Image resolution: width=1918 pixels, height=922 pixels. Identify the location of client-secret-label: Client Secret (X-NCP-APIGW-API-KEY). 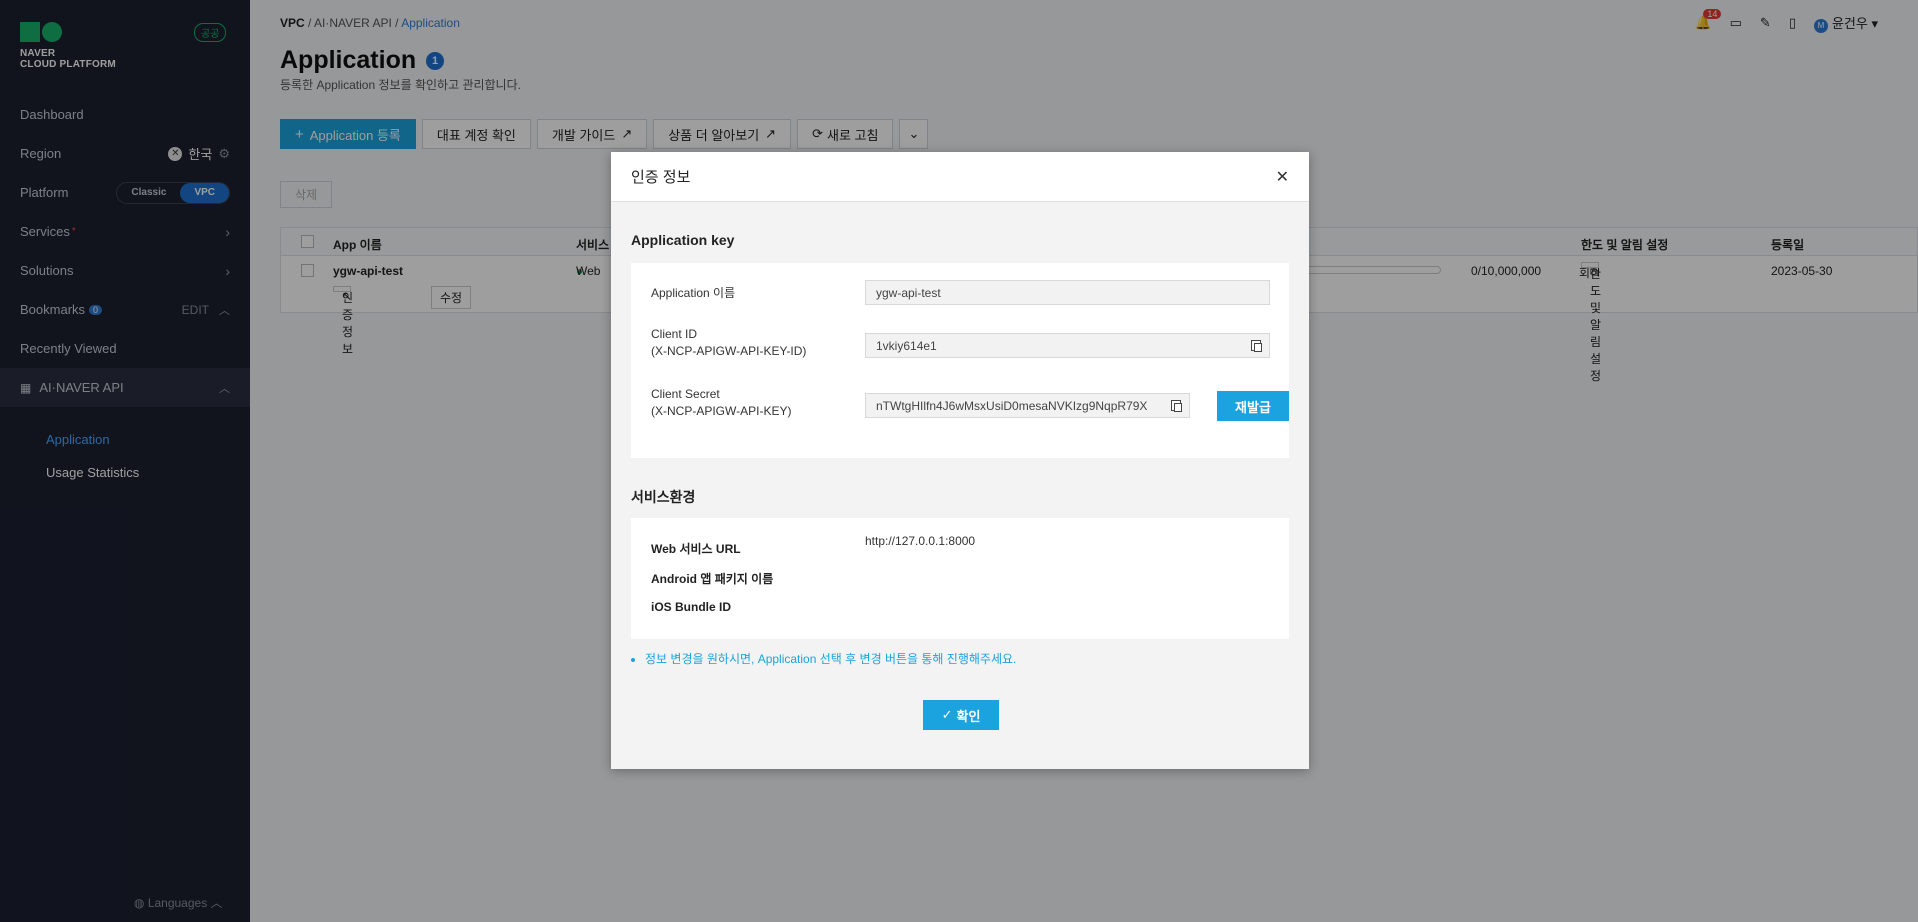
(721, 403).